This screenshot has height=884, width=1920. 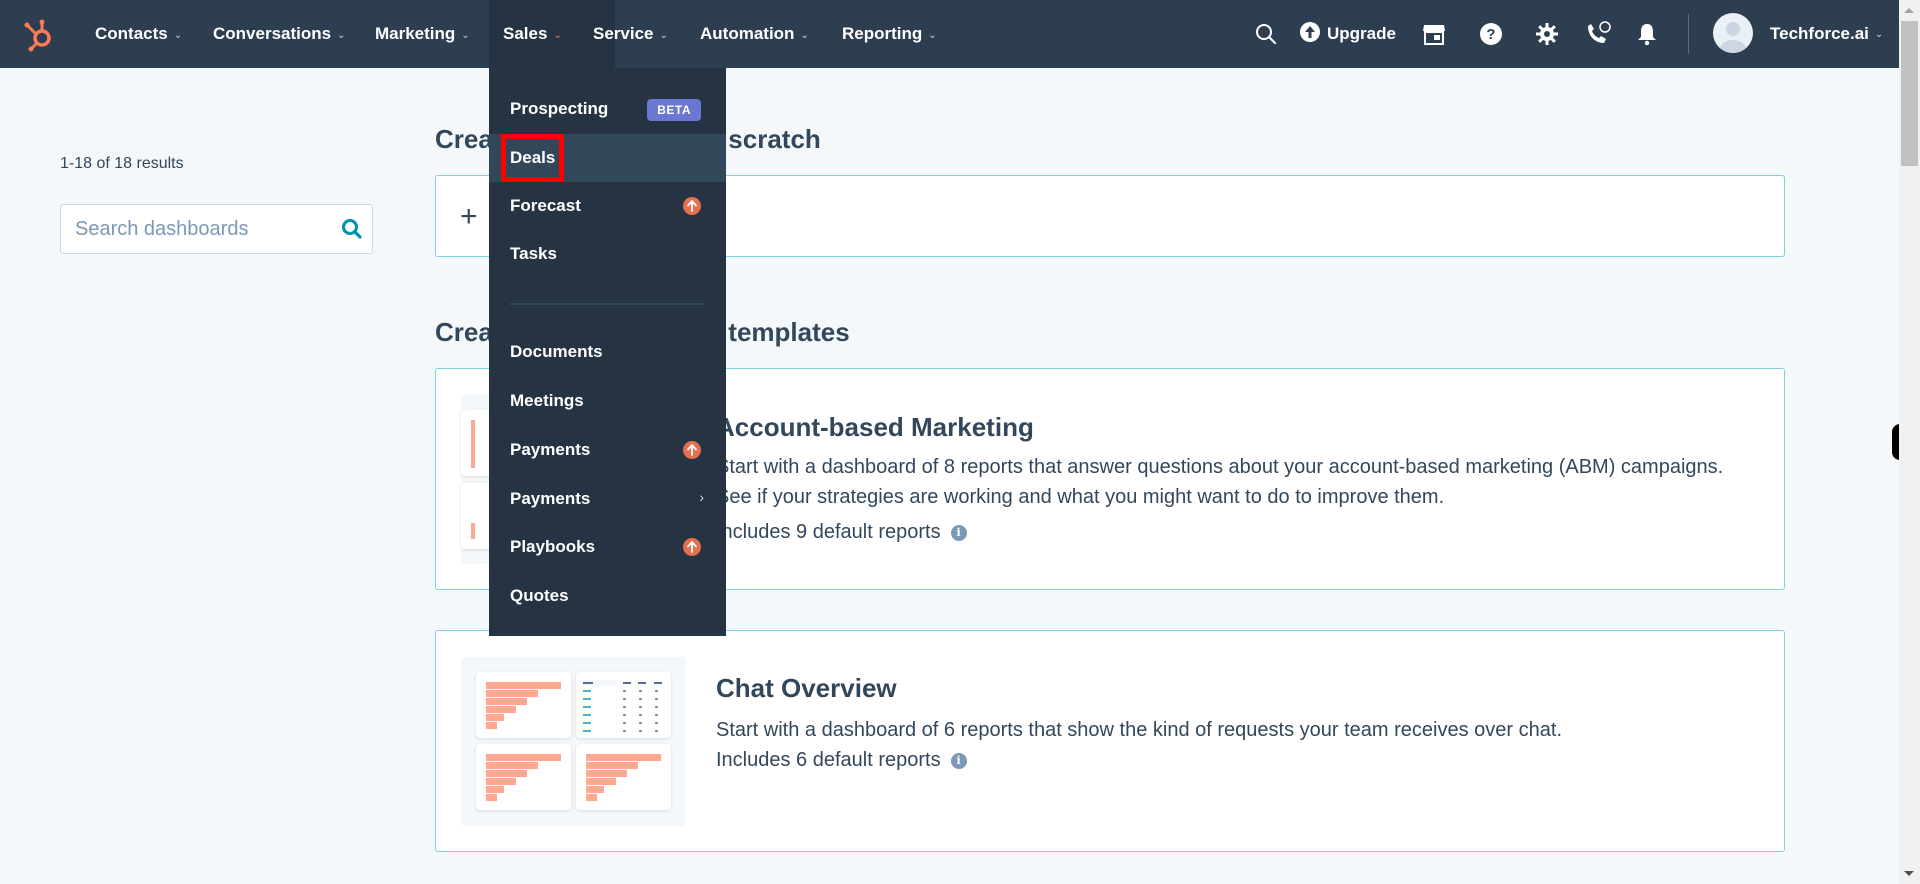 What do you see at coordinates (607, 450) in the screenshot?
I see `menu-item-payments: Payments` at bounding box center [607, 450].